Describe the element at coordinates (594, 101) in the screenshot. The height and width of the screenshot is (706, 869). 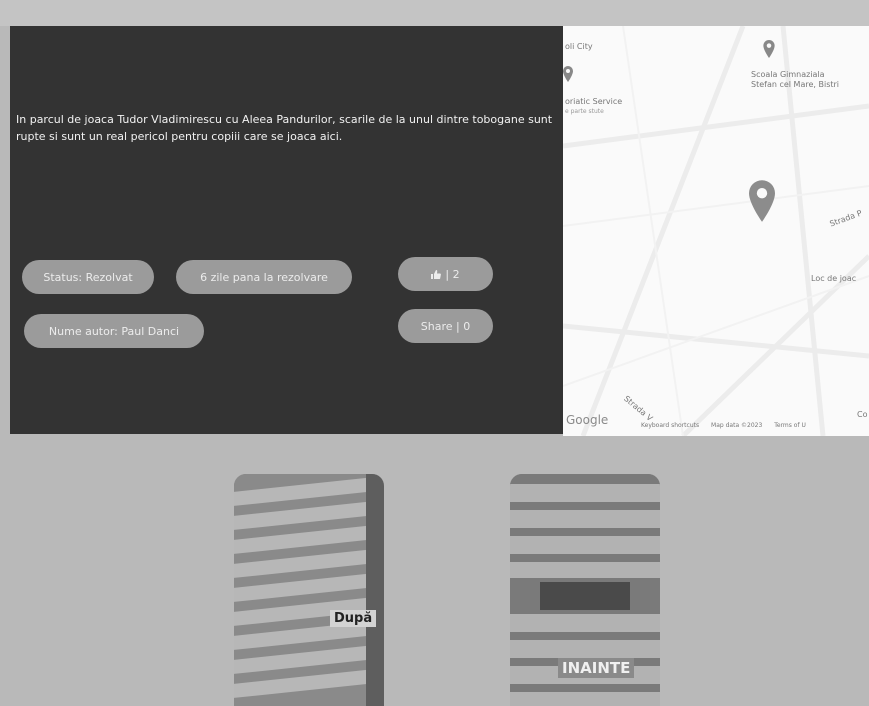
I see `map-label-service: oriatic Service` at that location.